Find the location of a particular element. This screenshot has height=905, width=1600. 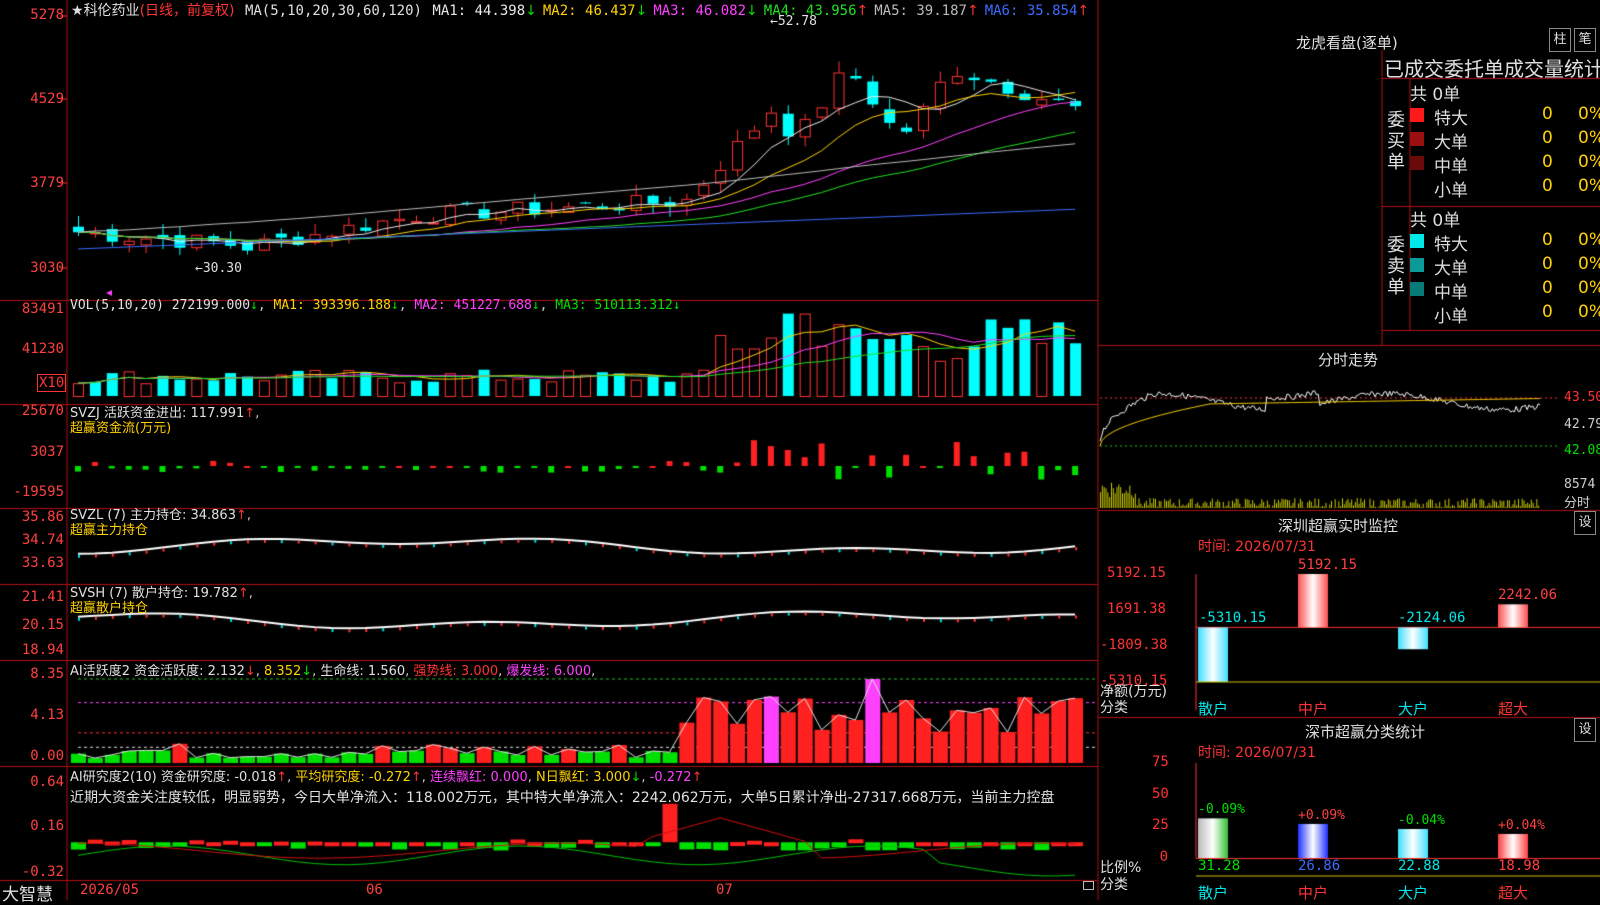

monitor-bar-value-1: 5192.15 is located at coordinates (1328, 565).